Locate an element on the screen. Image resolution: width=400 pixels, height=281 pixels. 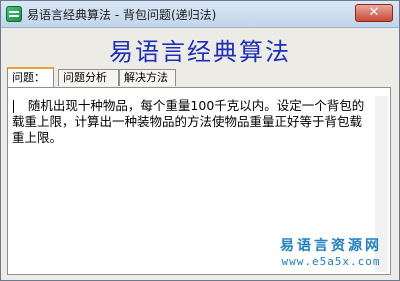
header: 易语言经典算法 is located at coordinates (200, 47).